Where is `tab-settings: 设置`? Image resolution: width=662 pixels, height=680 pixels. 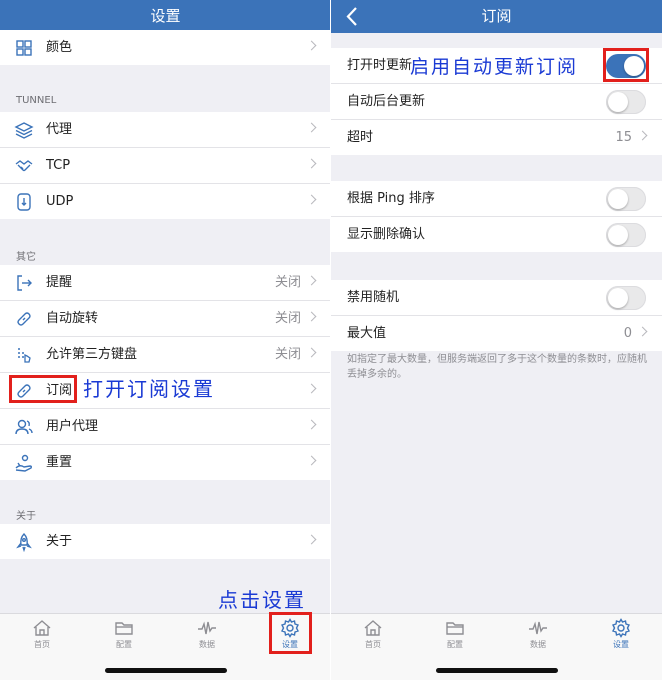 tab-settings: 设置 is located at coordinates (621, 634).